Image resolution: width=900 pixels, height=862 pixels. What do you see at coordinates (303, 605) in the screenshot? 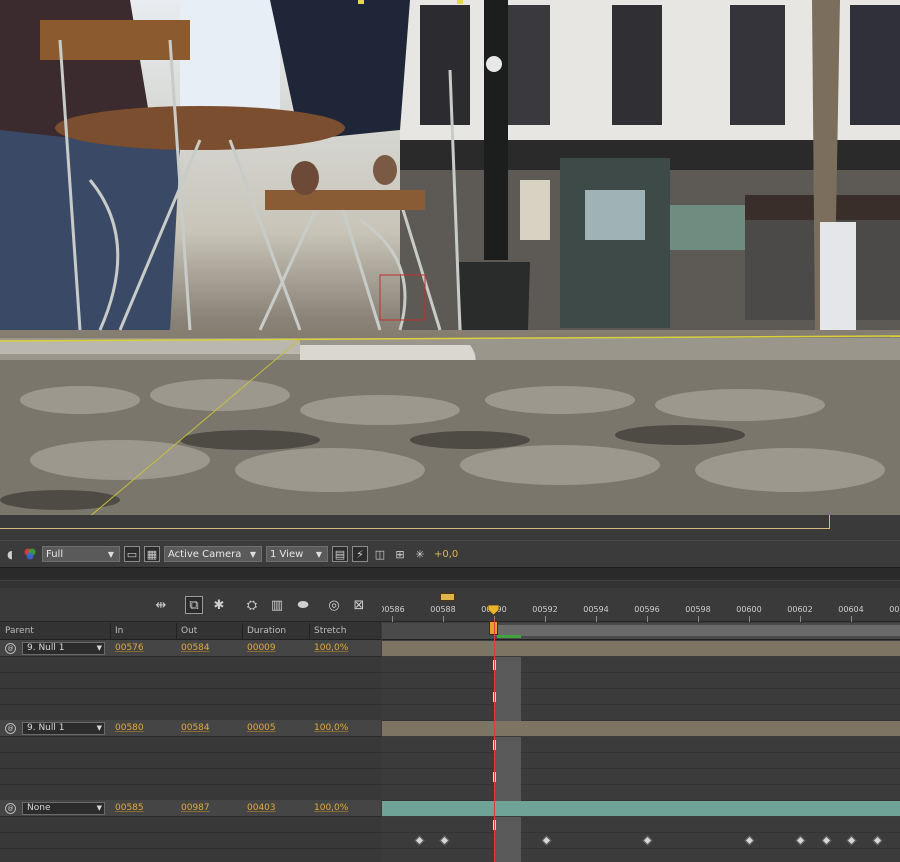
I see `motion-blur-icon: ⬬` at bounding box center [303, 605].